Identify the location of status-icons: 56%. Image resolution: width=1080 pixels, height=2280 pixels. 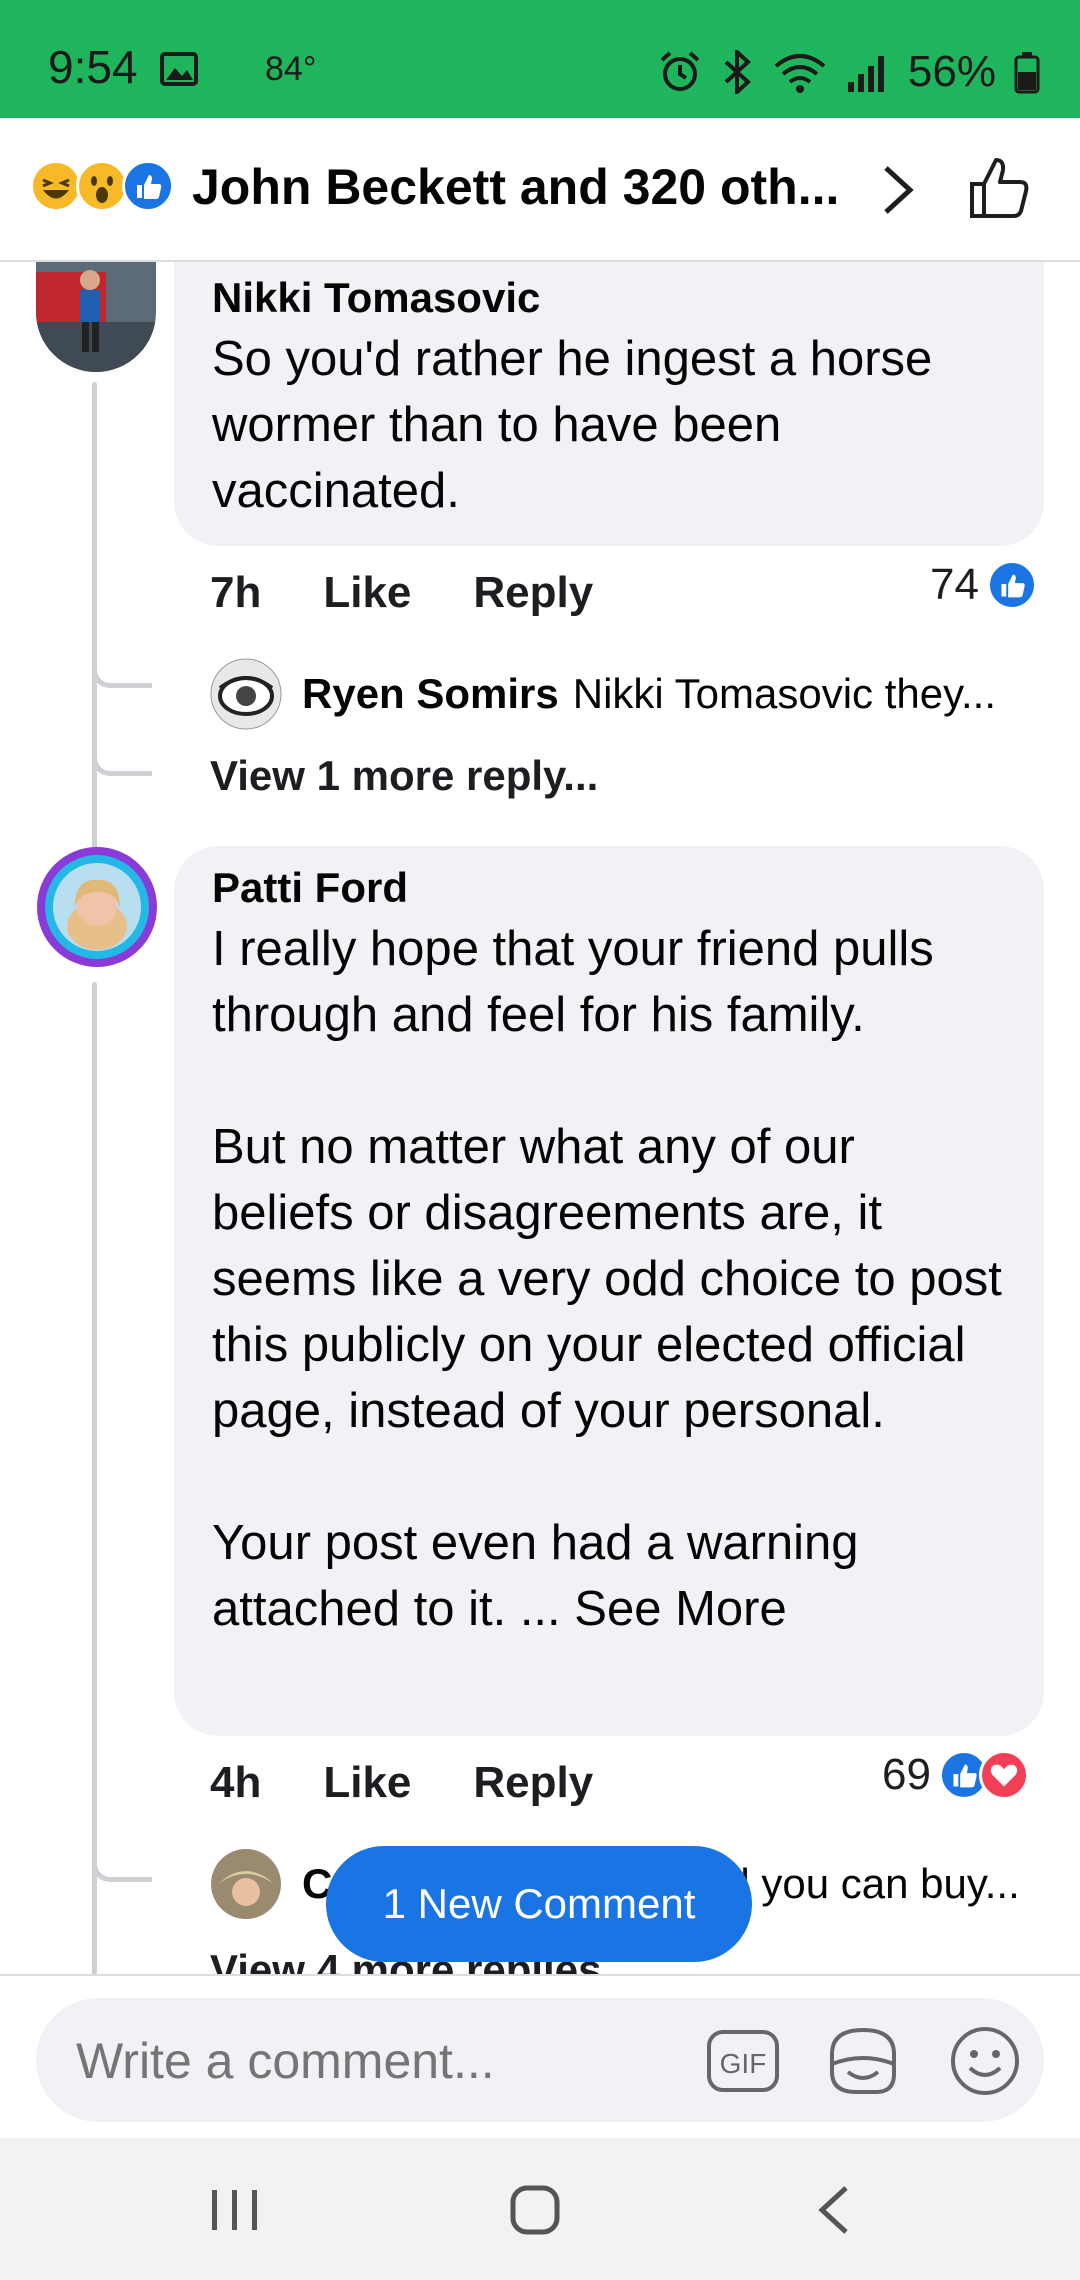
(849, 72).